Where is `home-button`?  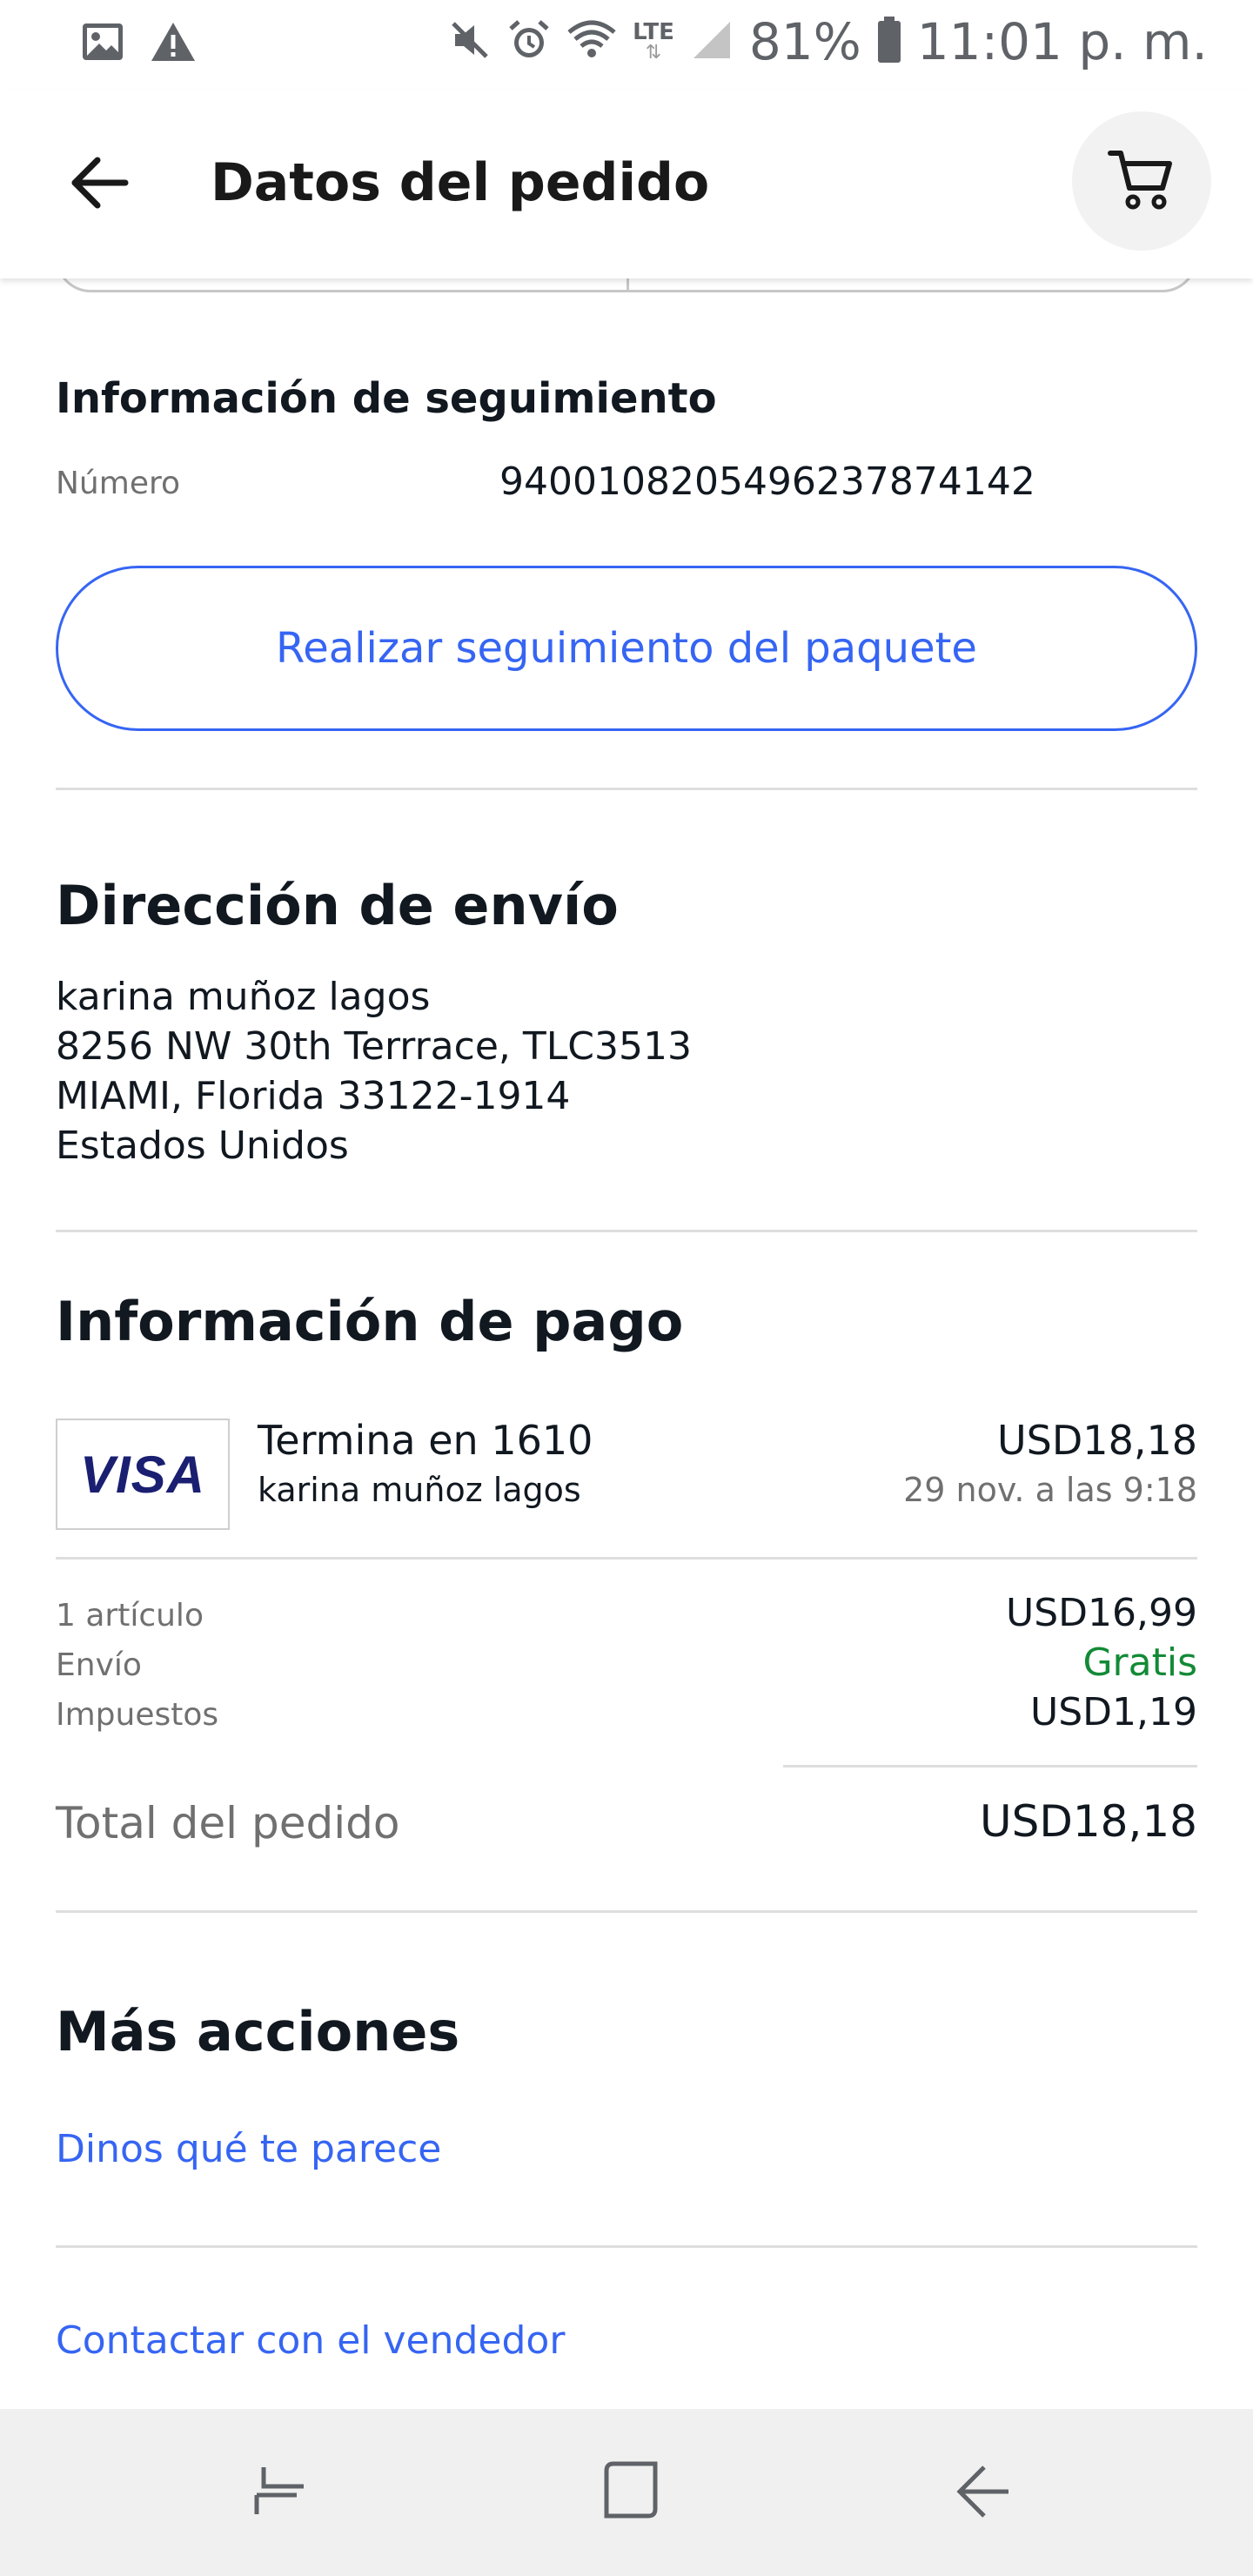
home-button is located at coordinates (631, 2492).